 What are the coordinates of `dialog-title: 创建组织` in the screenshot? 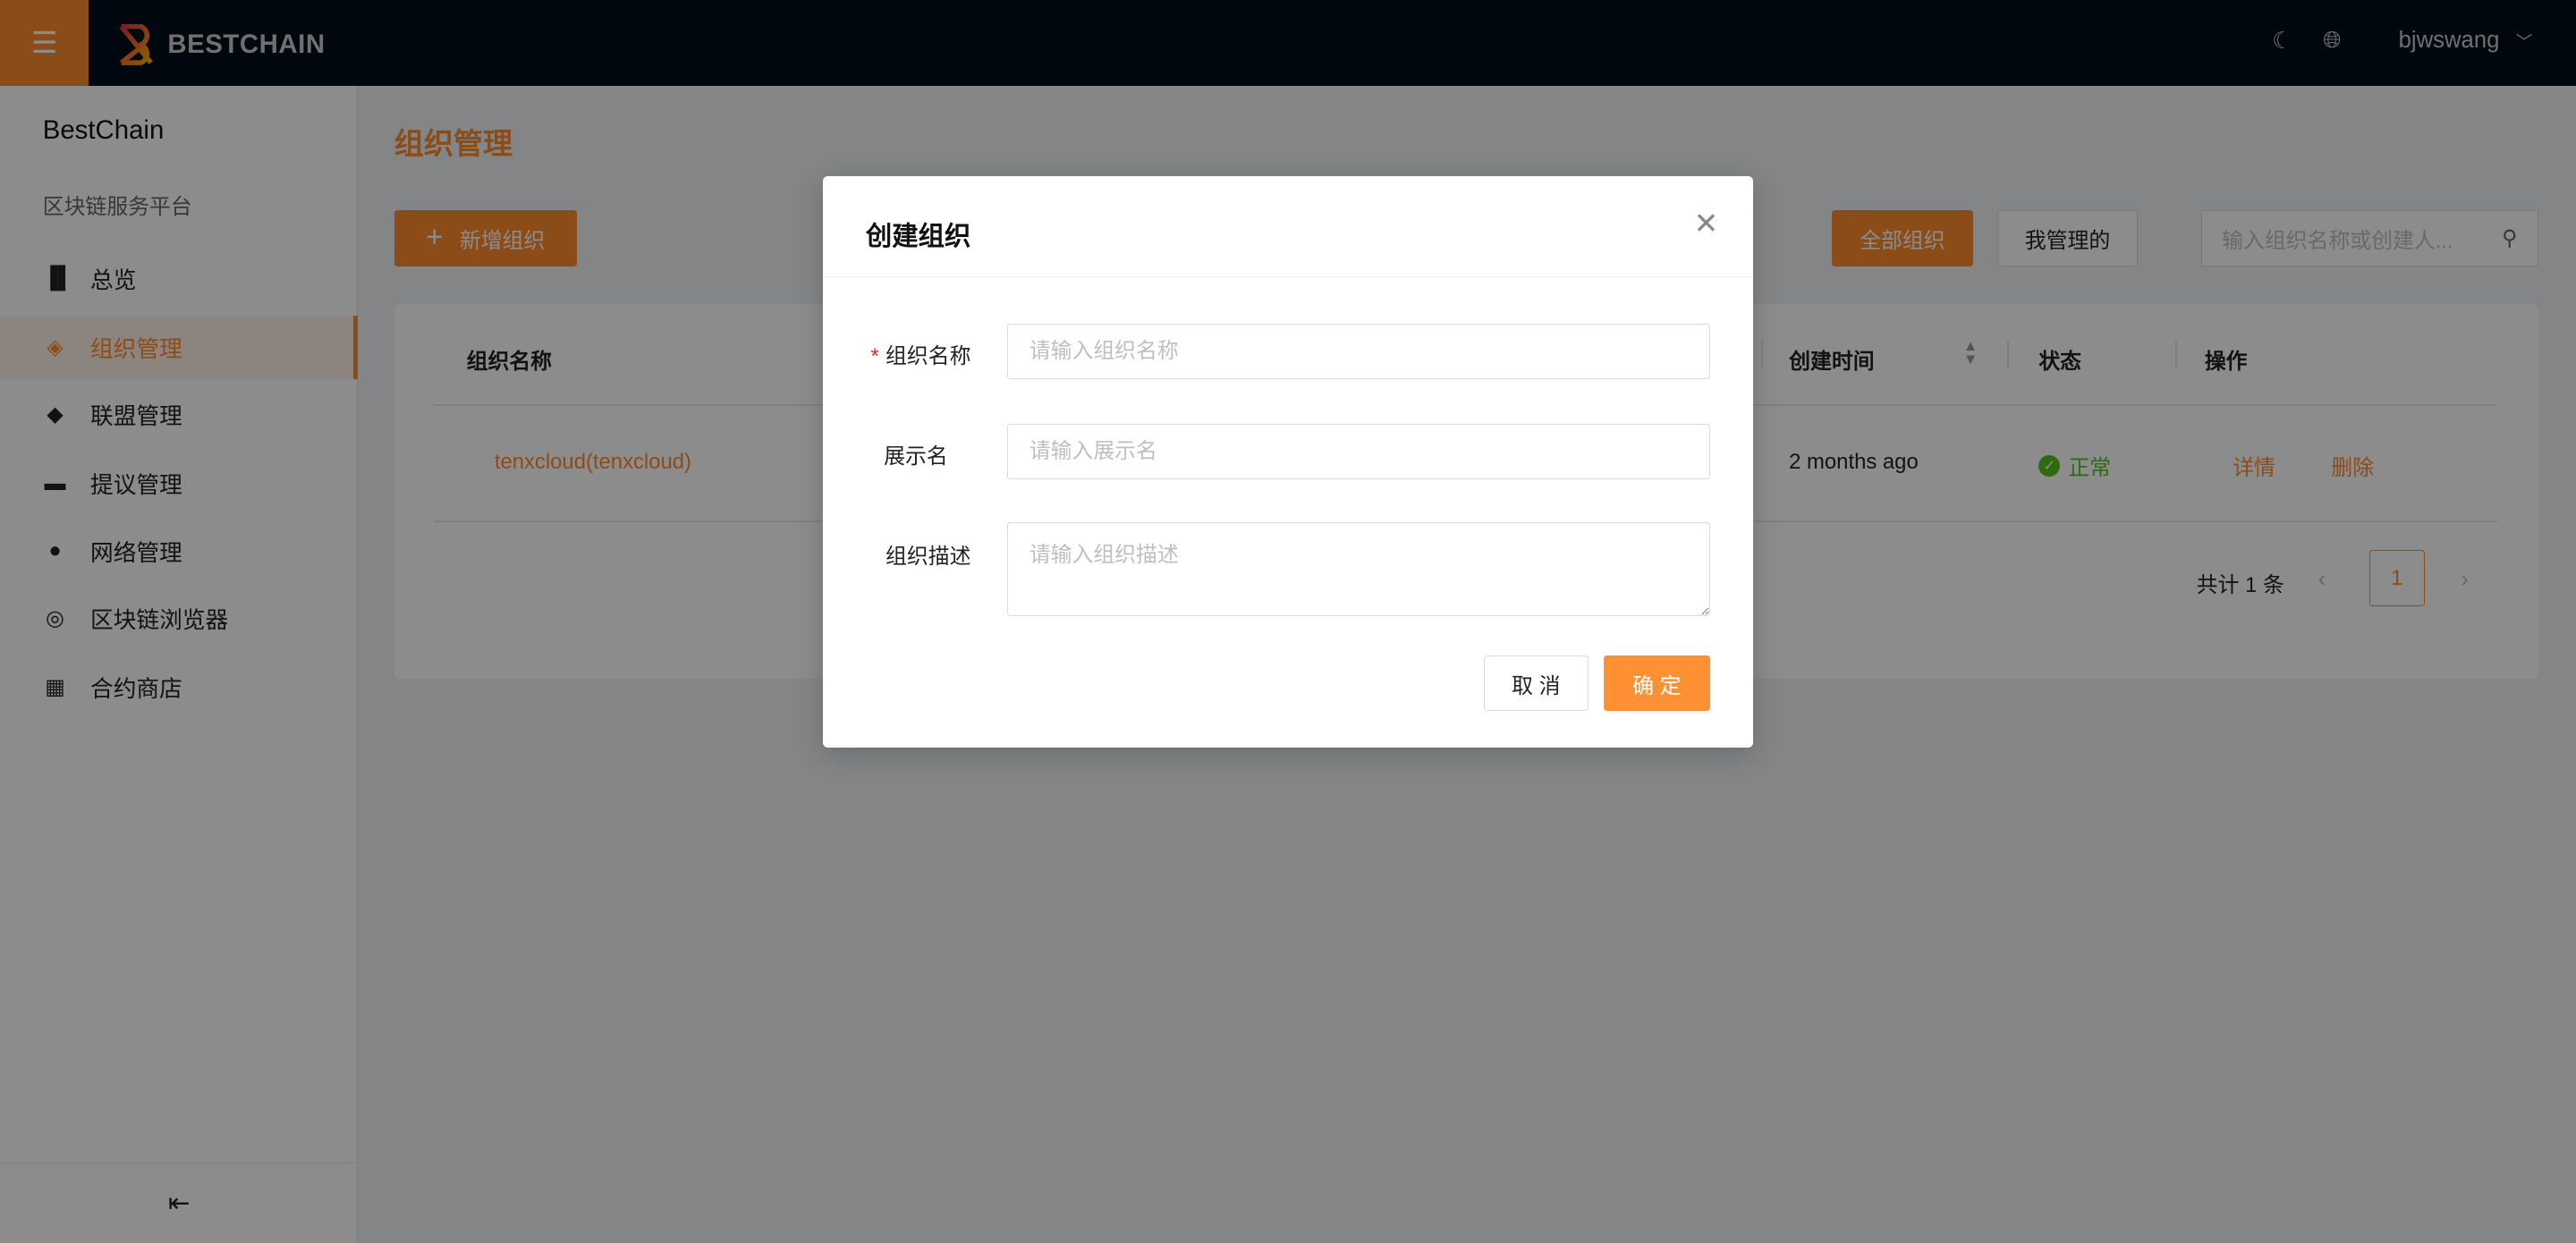 It's located at (918, 236).